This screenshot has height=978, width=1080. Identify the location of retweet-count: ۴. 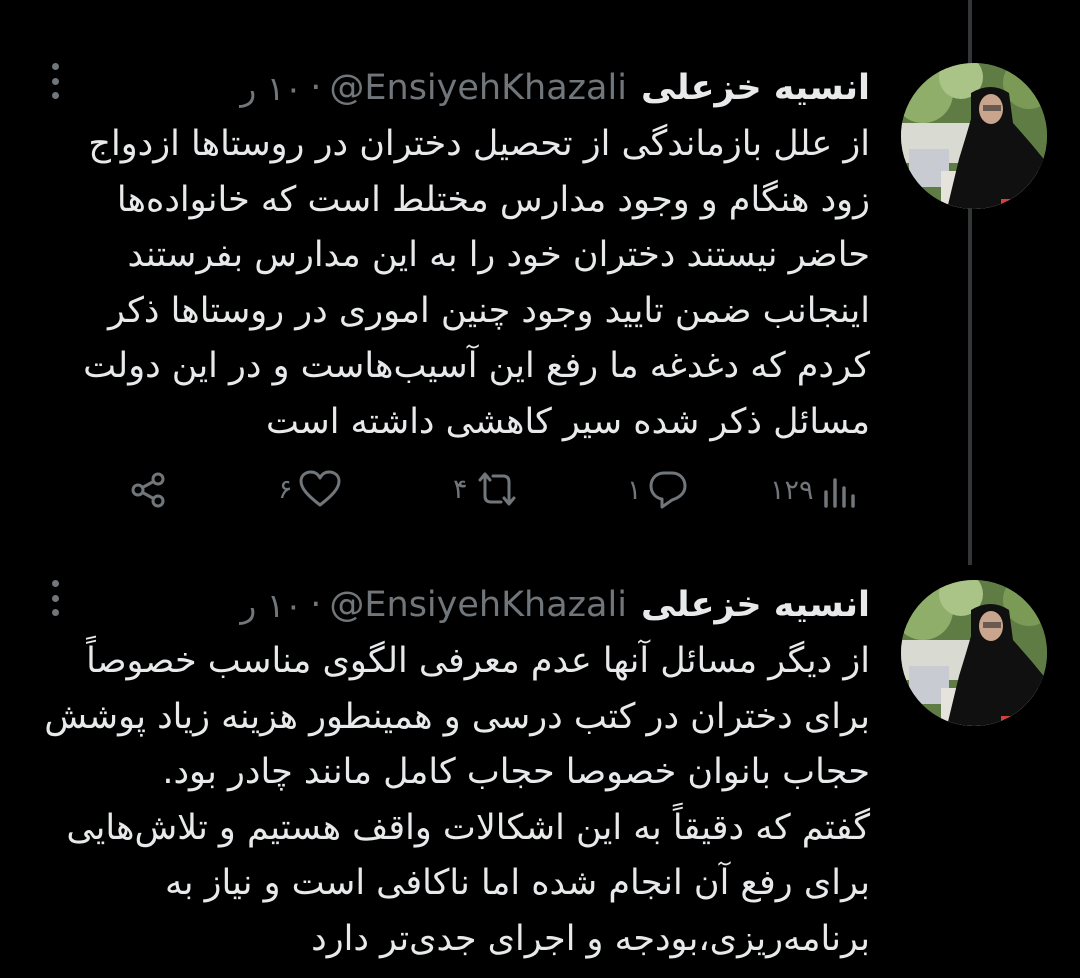
(460, 489).